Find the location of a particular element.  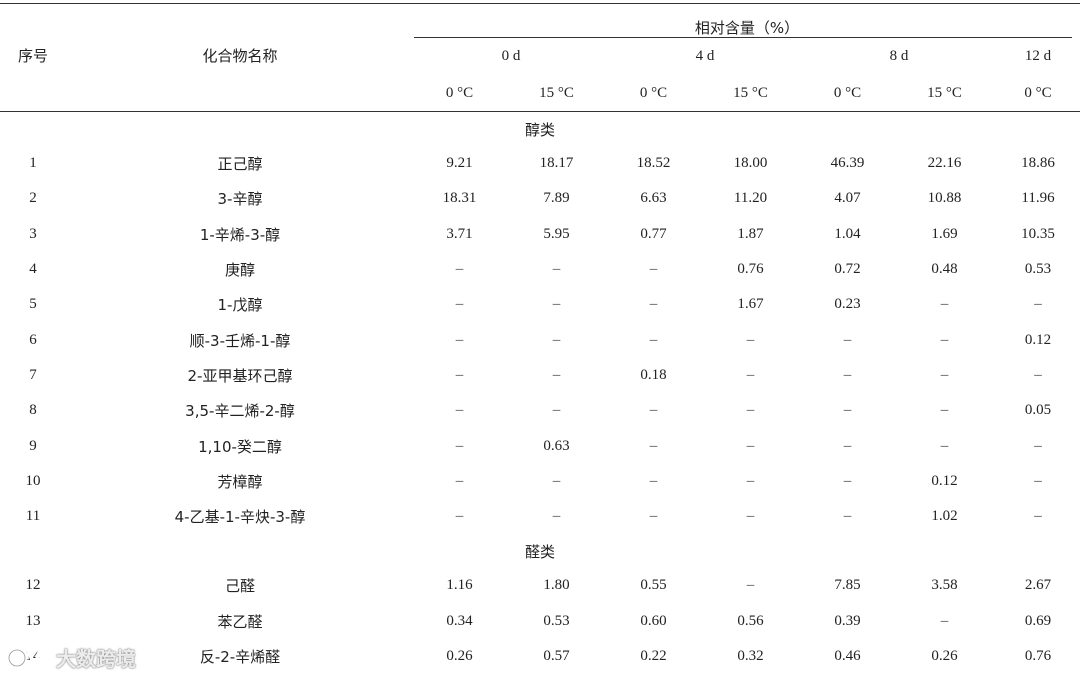

table-row: 2 3-辛醇 18.31 7.89 6.63 11.20 4.07 10.88 11.96 is located at coordinates (540, 198).